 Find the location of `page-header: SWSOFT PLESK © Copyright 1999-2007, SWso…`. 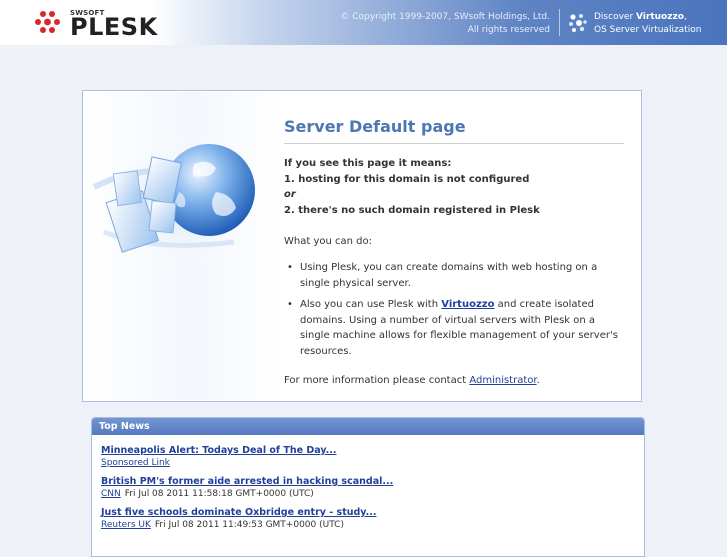

page-header: SWSOFT PLESK © Copyright 1999-2007, SWso… is located at coordinates (363, 22).